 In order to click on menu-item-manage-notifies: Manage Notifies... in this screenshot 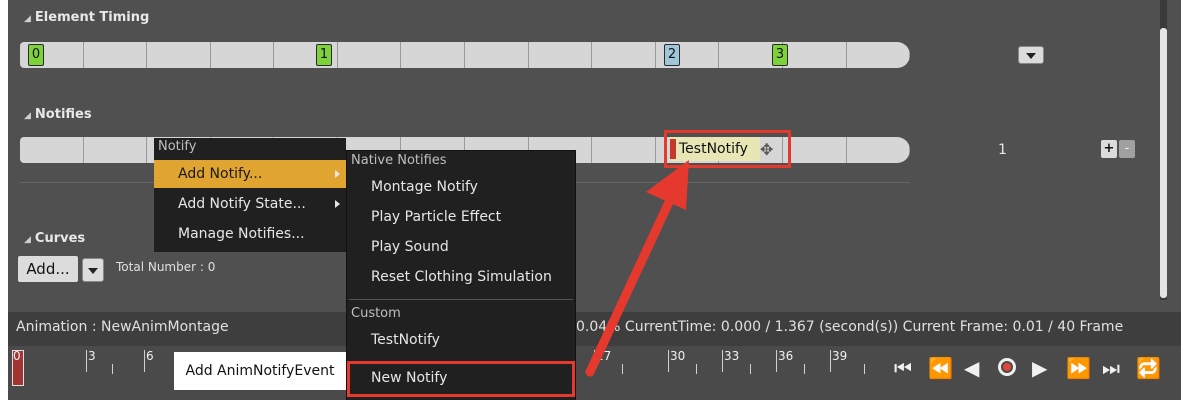, I will do `click(250, 234)`.